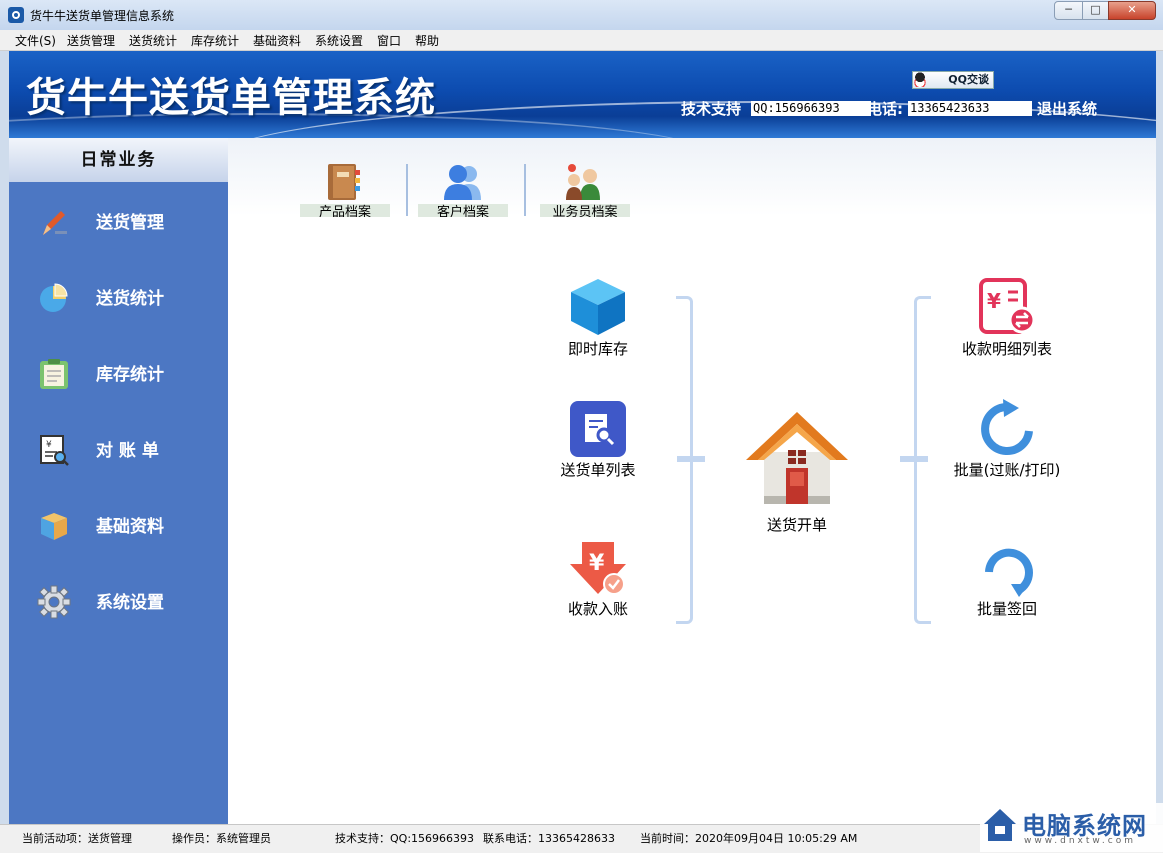 This screenshot has width=1163, height=853. What do you see at coordinates (1000, 825) in the screenshot?
I see `watermark-house-icon` at bounding box center [1000, 825].